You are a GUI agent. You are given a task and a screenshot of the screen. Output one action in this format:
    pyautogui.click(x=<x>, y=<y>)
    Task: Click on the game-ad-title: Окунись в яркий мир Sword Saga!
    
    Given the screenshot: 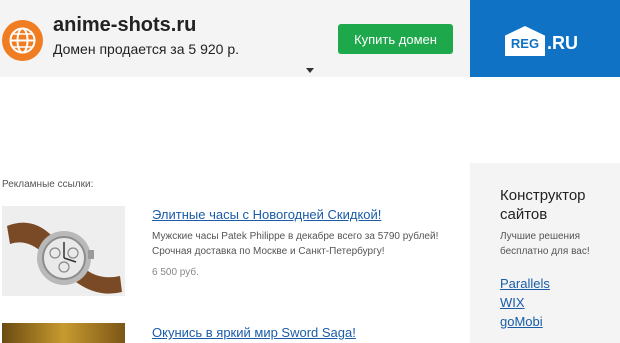 What is the action you would take?
    pyautogui.click(x=254, y=332)
    